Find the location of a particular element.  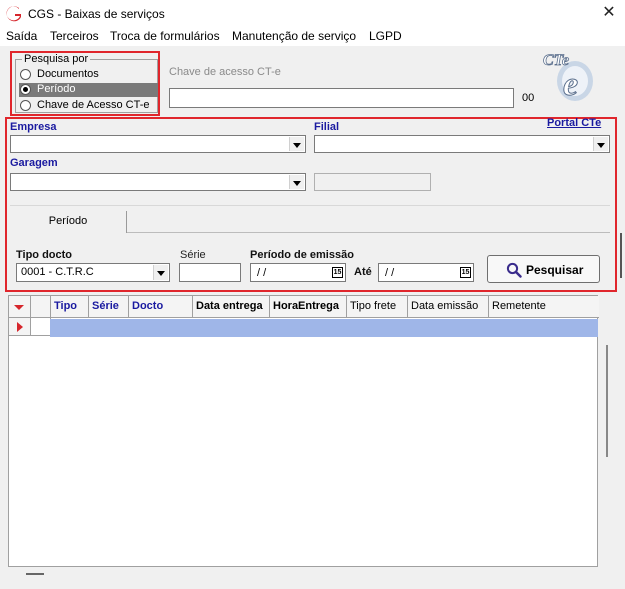

search-button-label: Pesquisar is located at coordinates (555, 270).